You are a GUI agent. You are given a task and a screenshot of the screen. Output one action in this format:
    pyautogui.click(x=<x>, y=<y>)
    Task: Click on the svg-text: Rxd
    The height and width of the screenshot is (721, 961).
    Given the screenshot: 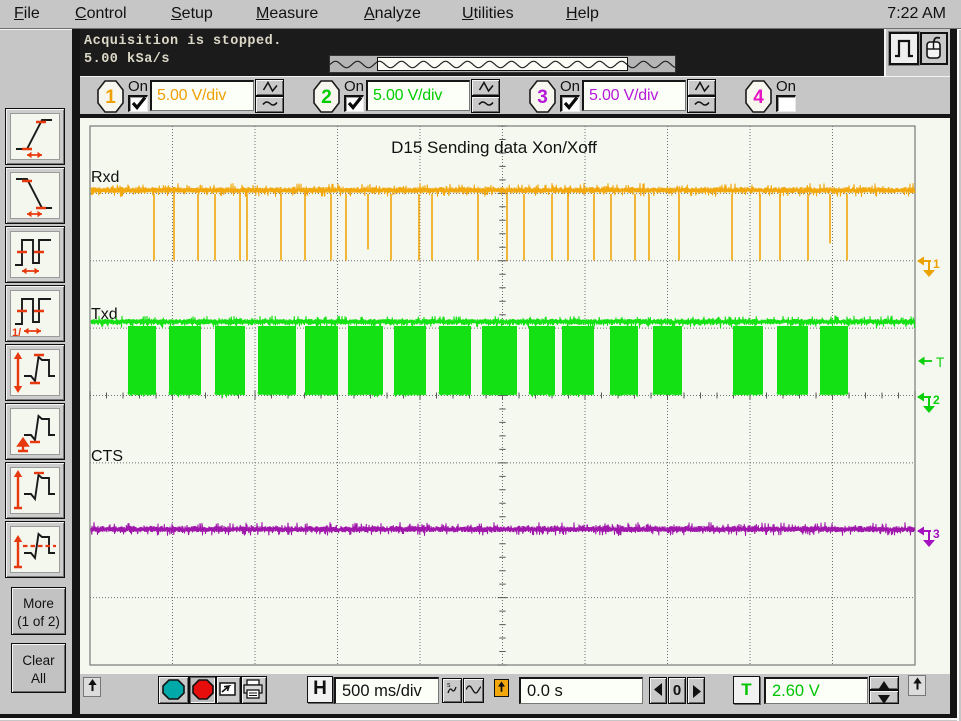 What is the action you would take?
    pyautogui.click(x=105, y=177)
    